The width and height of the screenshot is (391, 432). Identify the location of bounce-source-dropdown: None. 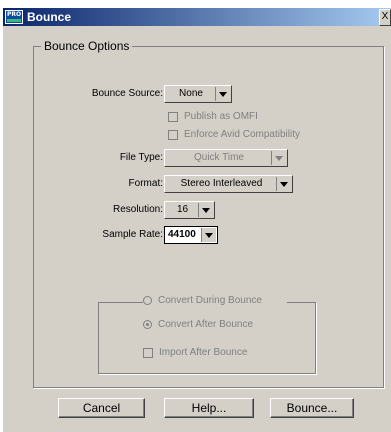
(198, 94).